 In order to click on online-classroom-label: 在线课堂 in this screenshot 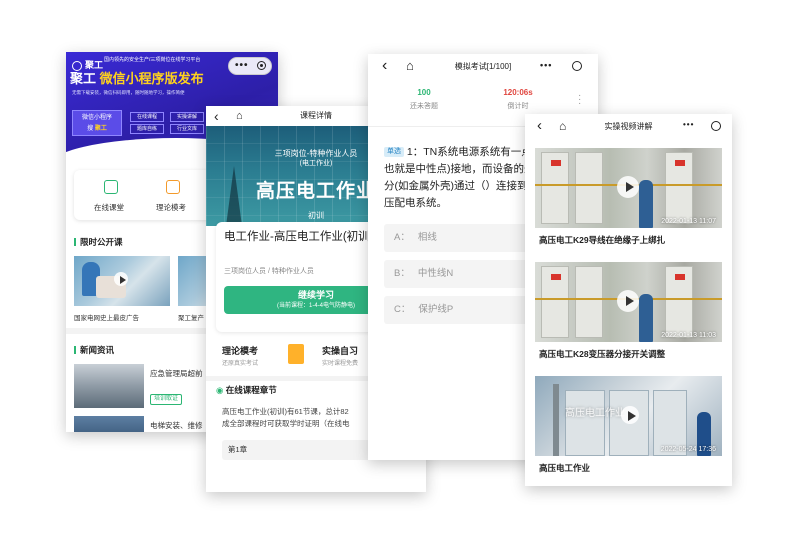, I will do `click(109, 207)`.